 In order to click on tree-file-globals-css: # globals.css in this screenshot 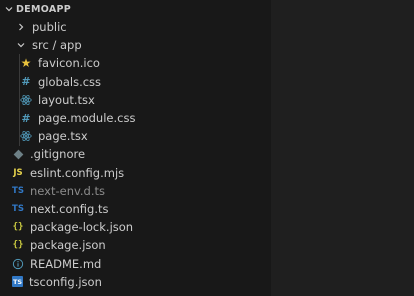, I will do `click(135, 82)`.